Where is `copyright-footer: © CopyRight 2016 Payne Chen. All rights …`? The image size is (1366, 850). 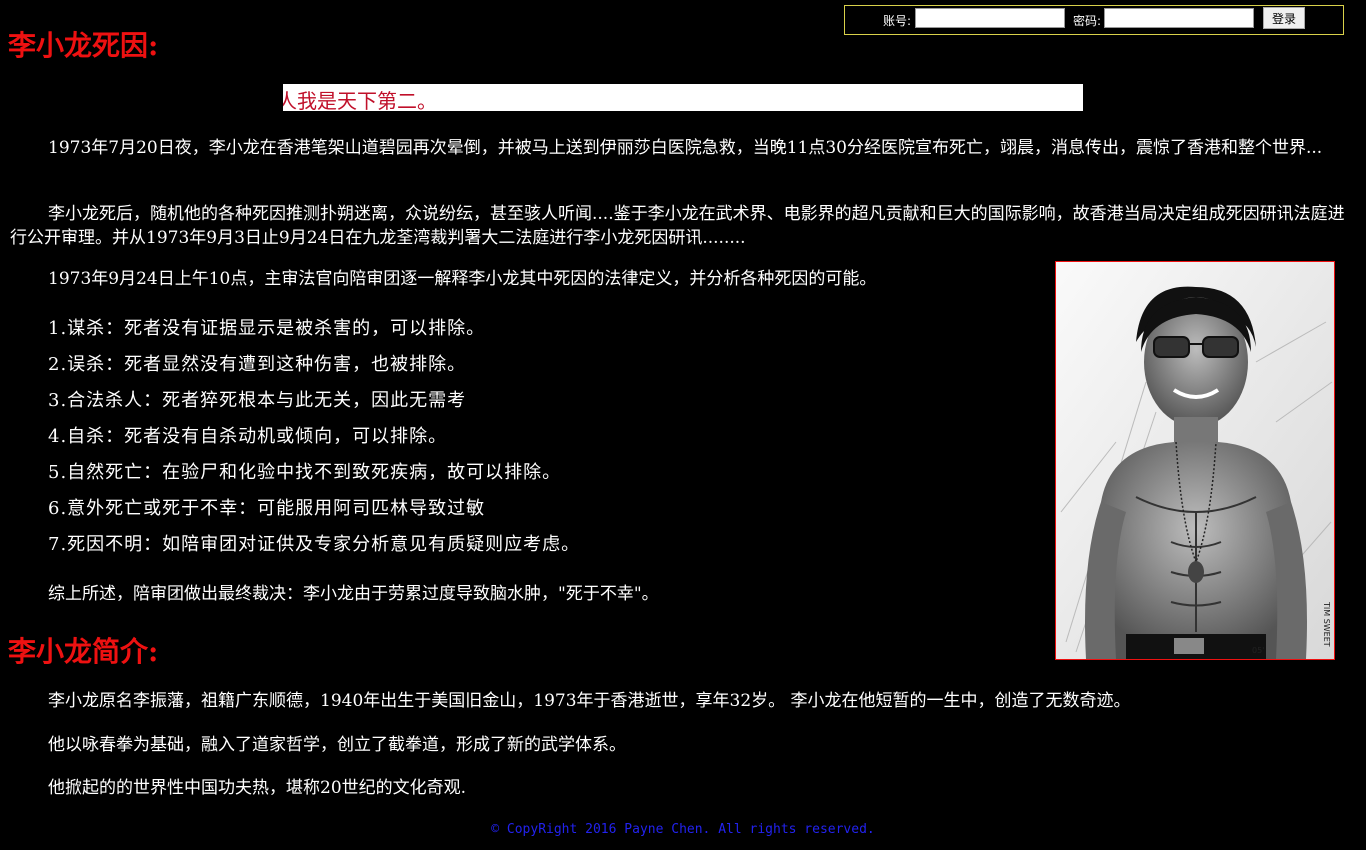 copyright-footer: © CopyRight 2016 Payne Chen. All rights … is located at coordinates (683, 829).